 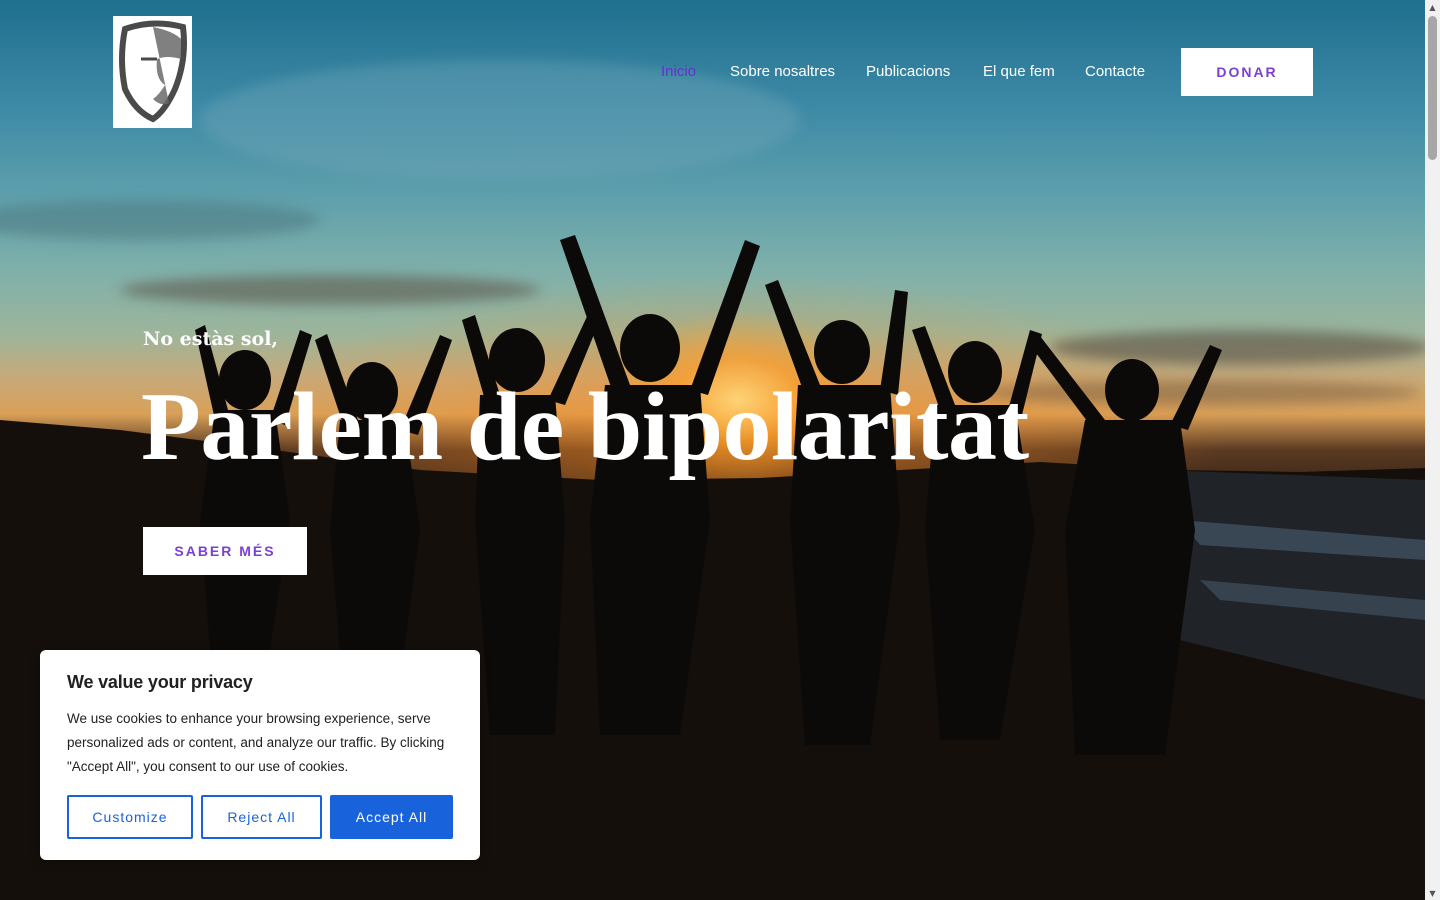 I want to click on nav-item-el-que-fem: El que fem, so click(x=1019, y=72).